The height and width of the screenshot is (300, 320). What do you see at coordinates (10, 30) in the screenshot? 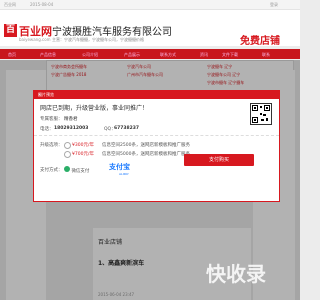
I see `logo-icon: 百` at bounding box center [10, 30].